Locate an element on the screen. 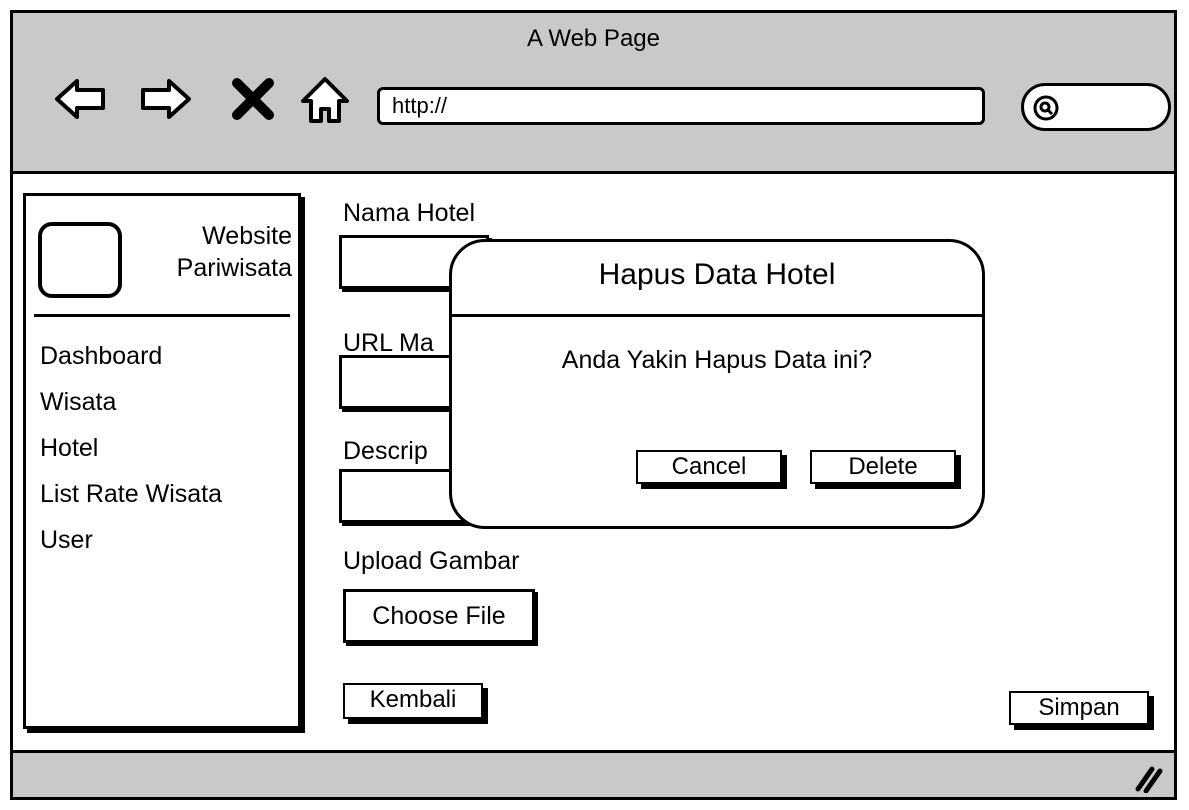 The width and height of the screenshot is (1189, 810). resize-grip-icon is located at coordinates (1147, 778).